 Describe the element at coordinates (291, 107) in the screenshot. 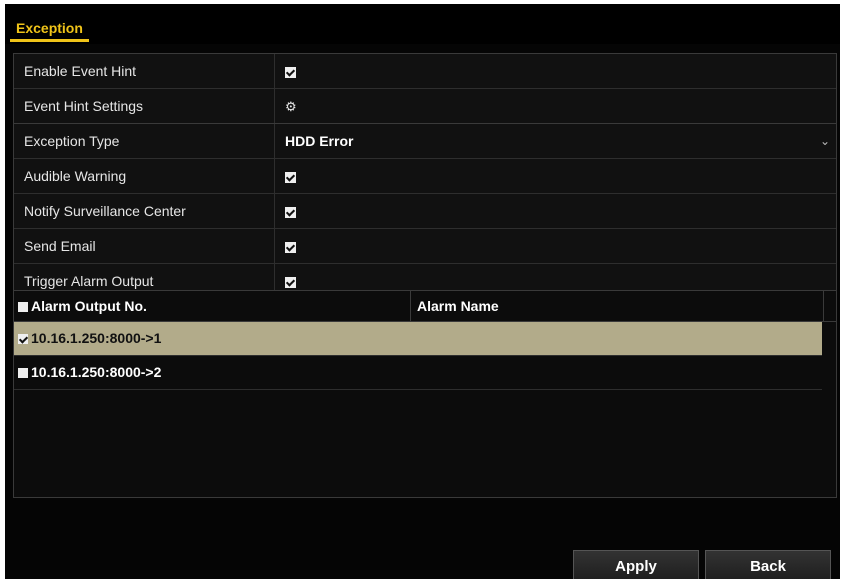

I see `gear-icon: ⚙` at that location.